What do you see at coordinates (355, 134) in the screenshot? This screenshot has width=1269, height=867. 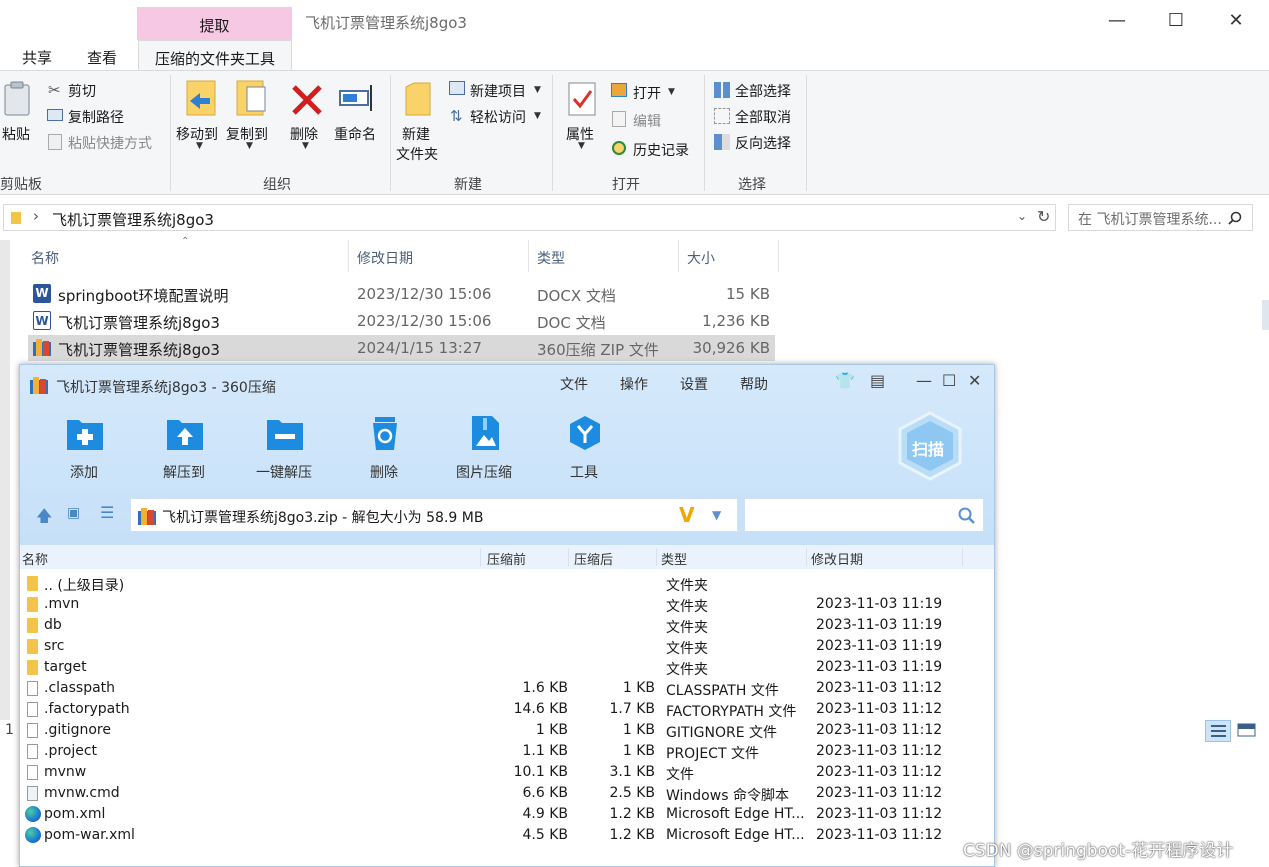 I see `rename-button: 重命名` at bounding box center [355, 134].